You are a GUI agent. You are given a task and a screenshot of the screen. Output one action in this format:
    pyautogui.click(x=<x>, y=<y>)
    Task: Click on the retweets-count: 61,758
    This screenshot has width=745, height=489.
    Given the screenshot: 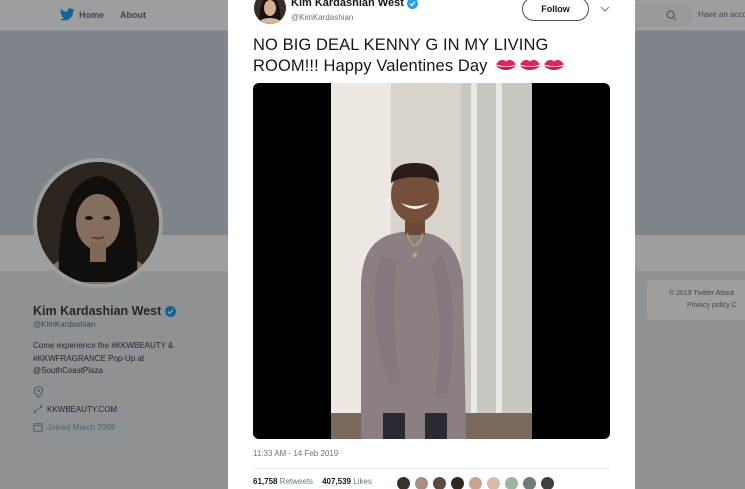 What is the action you would take?
    pyautogui.click(x=265, y=481)
    